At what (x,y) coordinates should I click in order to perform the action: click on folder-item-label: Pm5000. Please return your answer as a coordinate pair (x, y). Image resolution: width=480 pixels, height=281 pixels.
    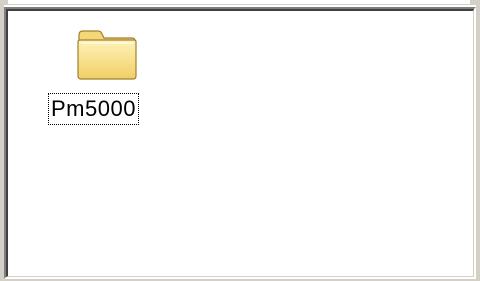
    Looking at the image, I should click on (93, 109).